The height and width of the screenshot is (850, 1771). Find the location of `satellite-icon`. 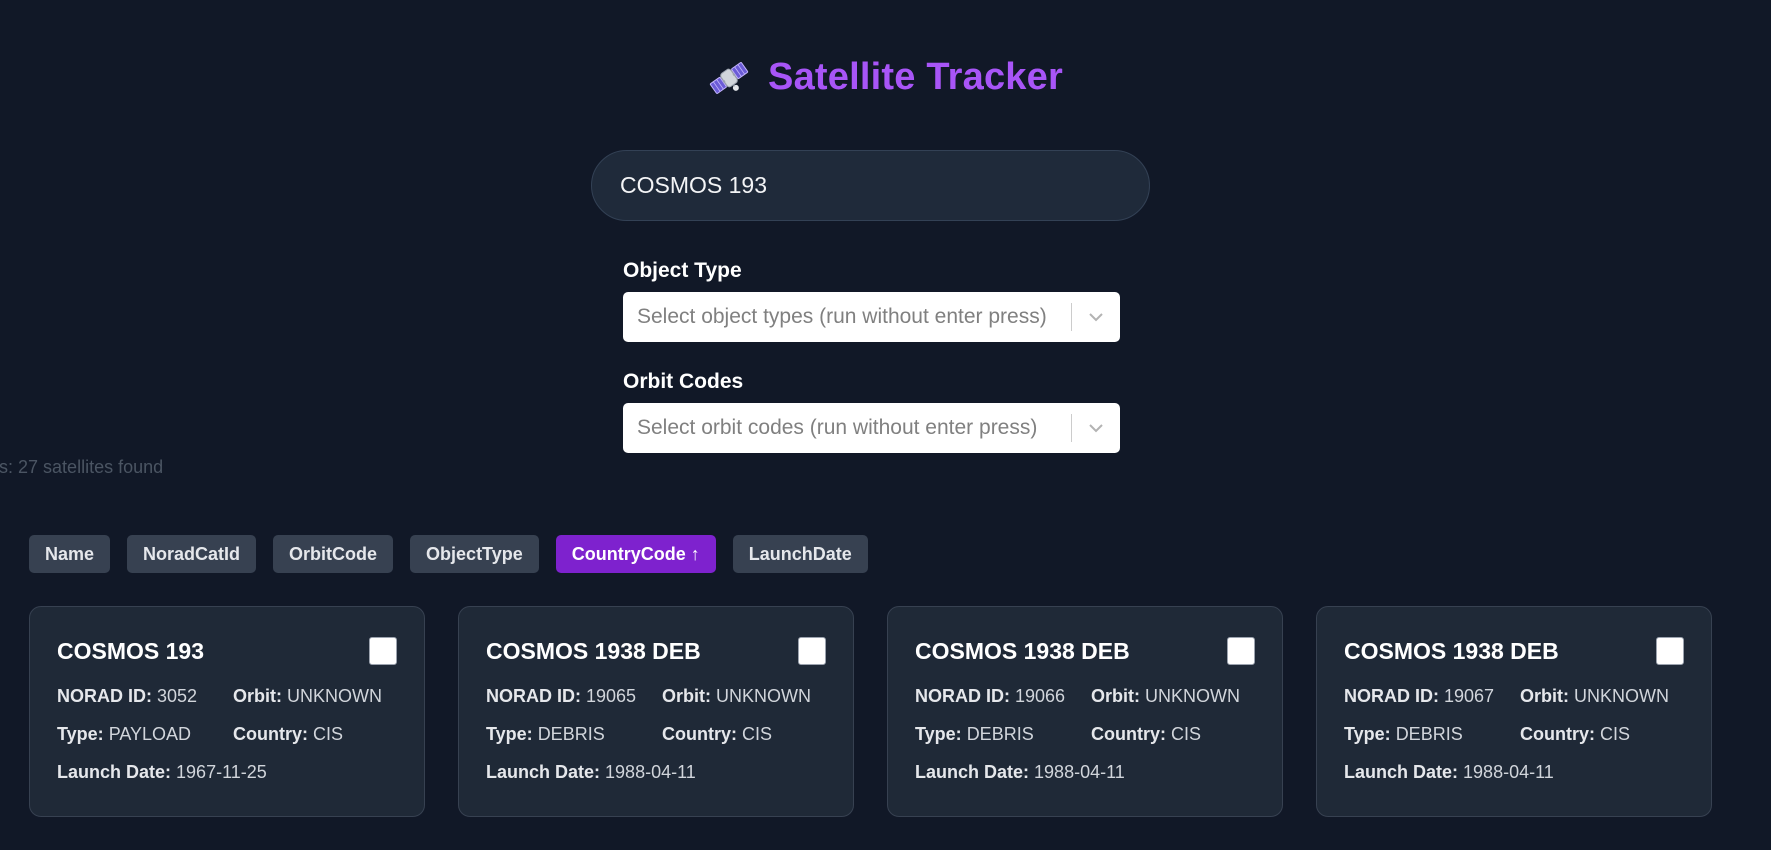

satellite-icon is located at coordinates (729, 78).